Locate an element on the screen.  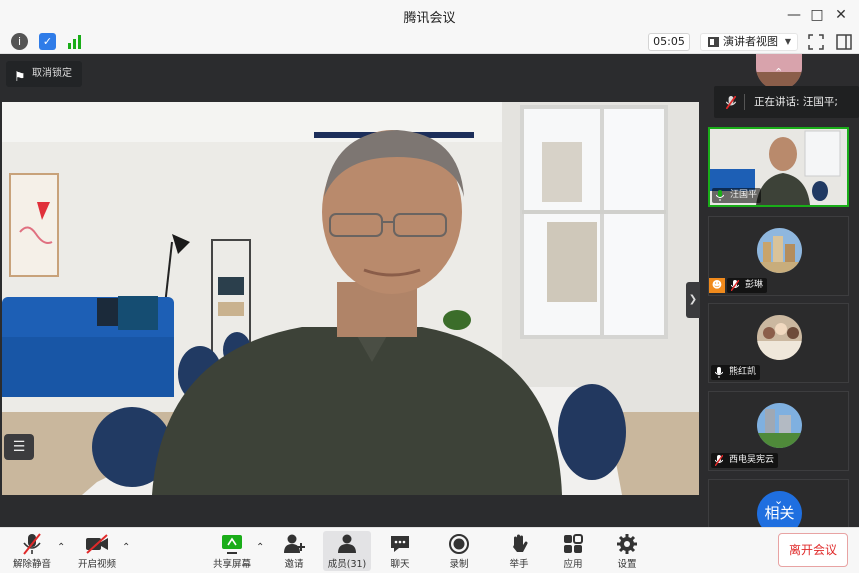
unmute-label: 解除静音 is located at coordinates (31, 564).